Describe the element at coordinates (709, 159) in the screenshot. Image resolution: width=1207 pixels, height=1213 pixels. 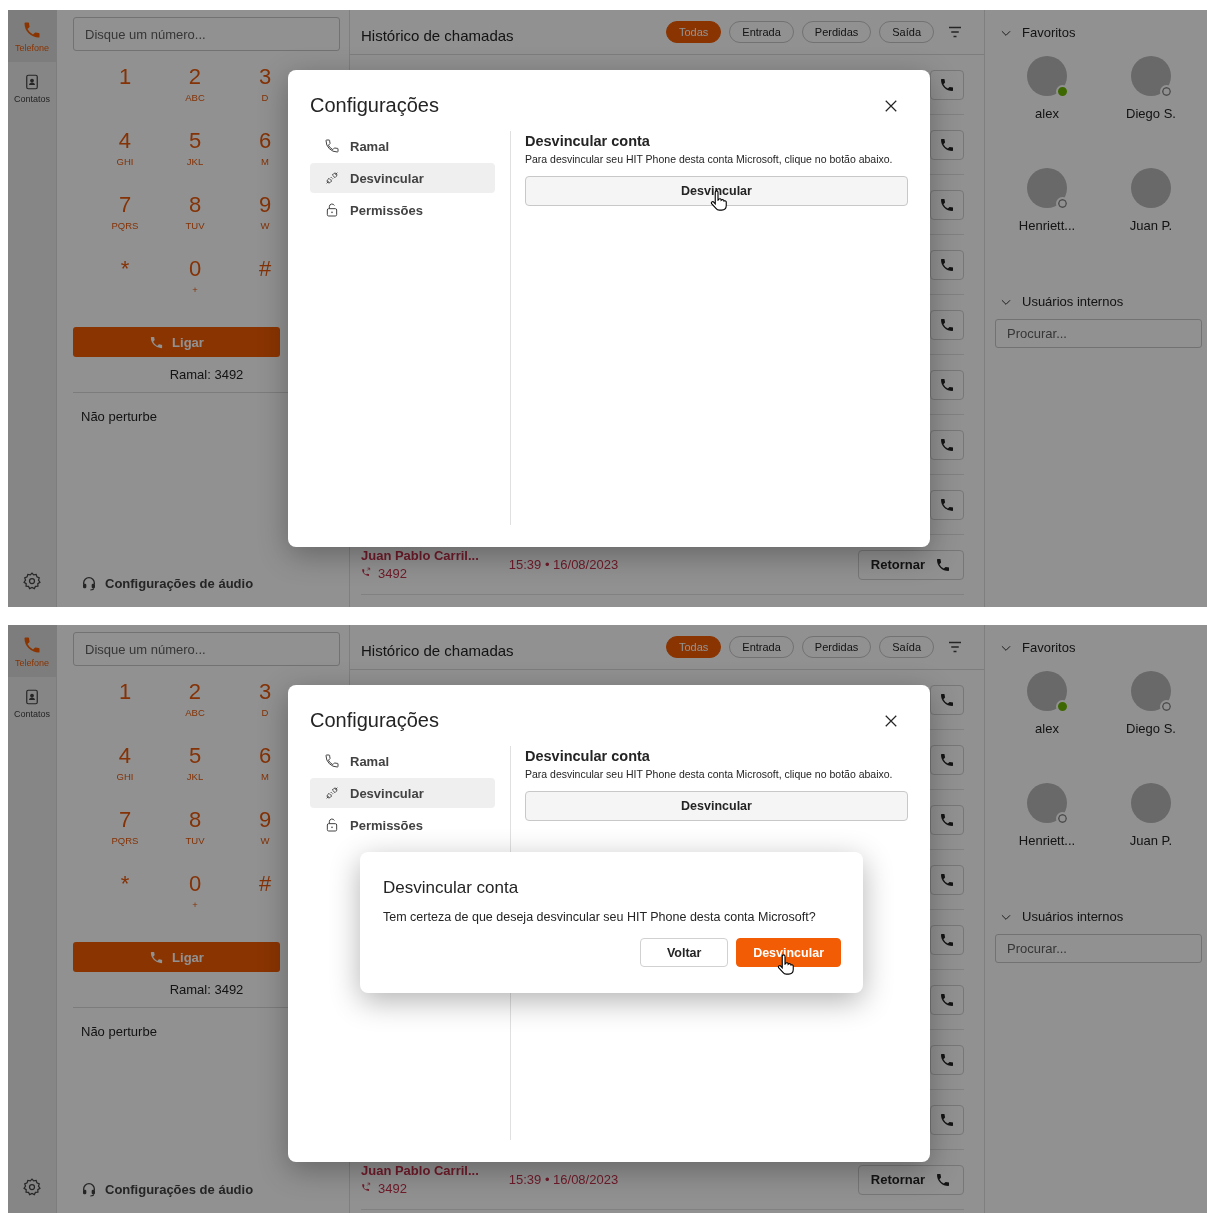
I see `description-text: Para desvincular seu HIT Phone desta conta Microsoft, clique no botão abaixo.` at that location.